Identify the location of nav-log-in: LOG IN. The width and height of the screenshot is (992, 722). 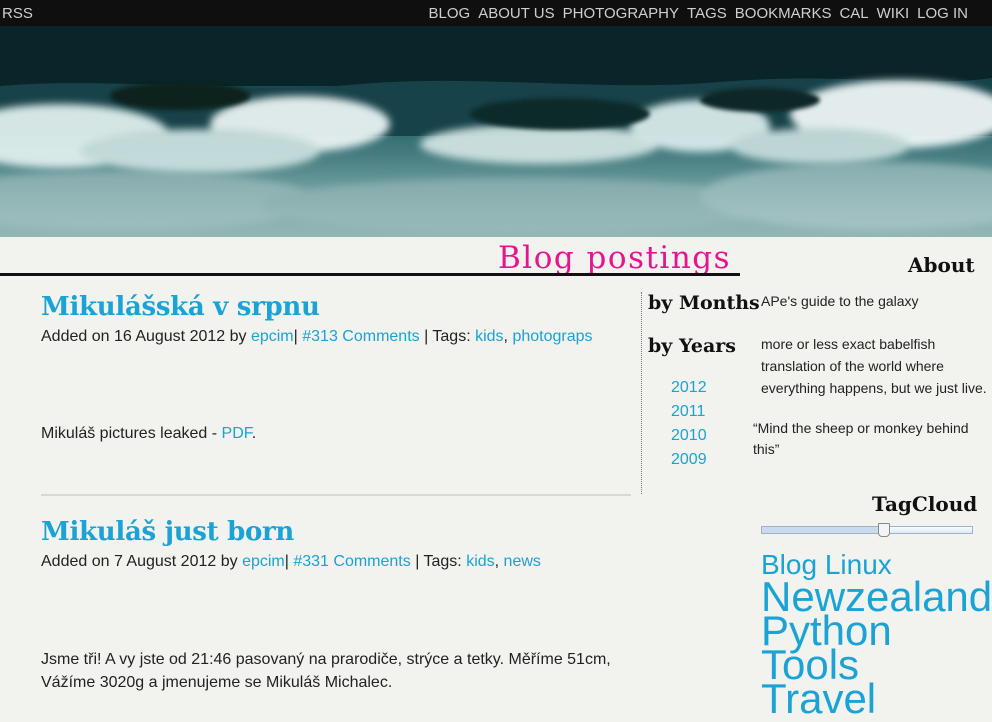
(942, 13).